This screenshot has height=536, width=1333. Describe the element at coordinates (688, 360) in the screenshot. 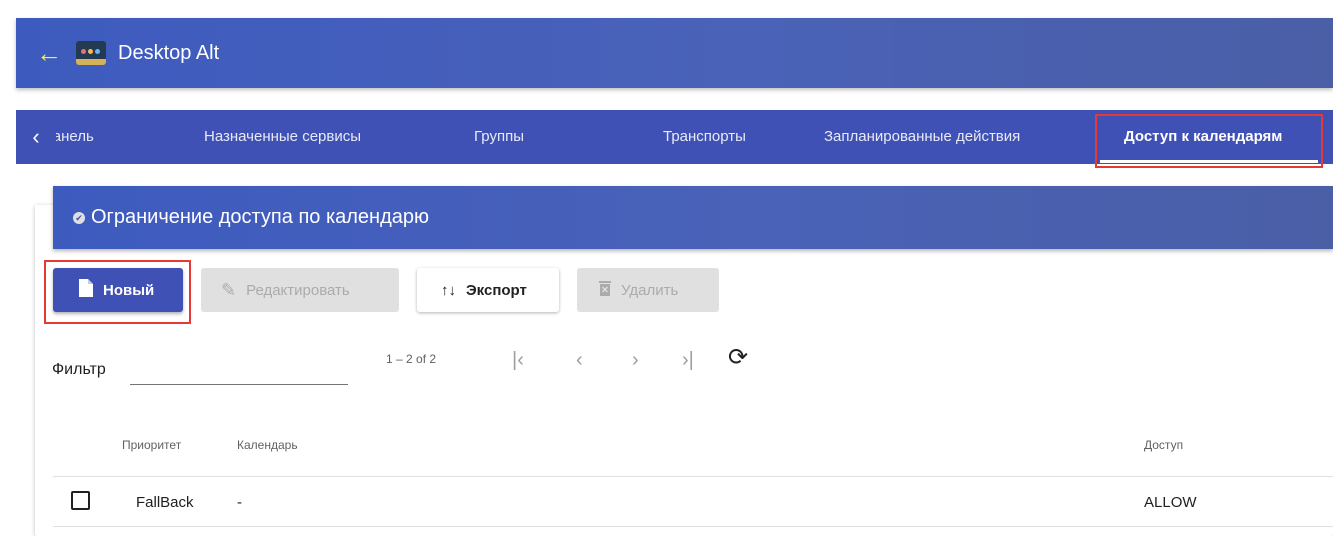

I see `last-page-icon: ›|` at that location.